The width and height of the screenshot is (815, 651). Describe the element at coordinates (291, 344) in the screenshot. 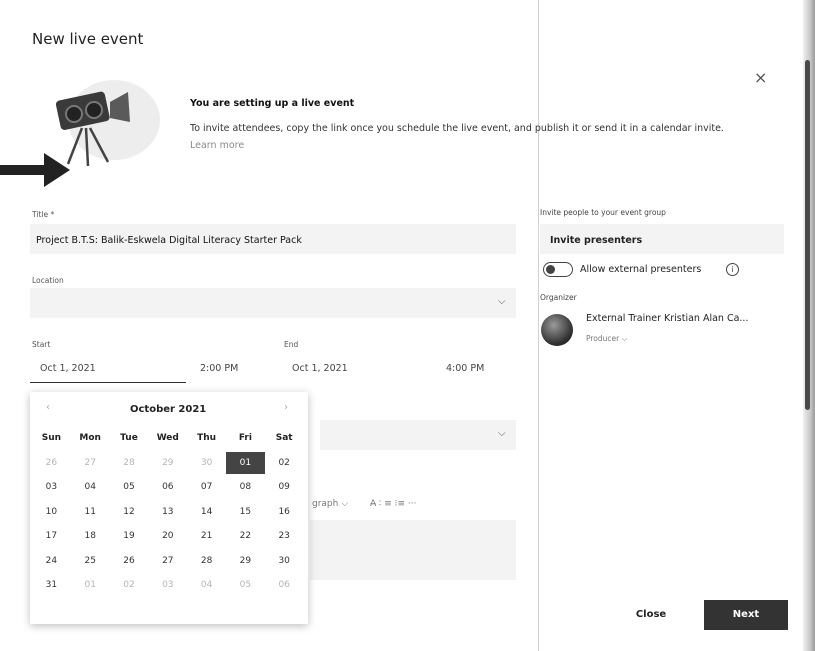

I see `end-label: End` at that location.